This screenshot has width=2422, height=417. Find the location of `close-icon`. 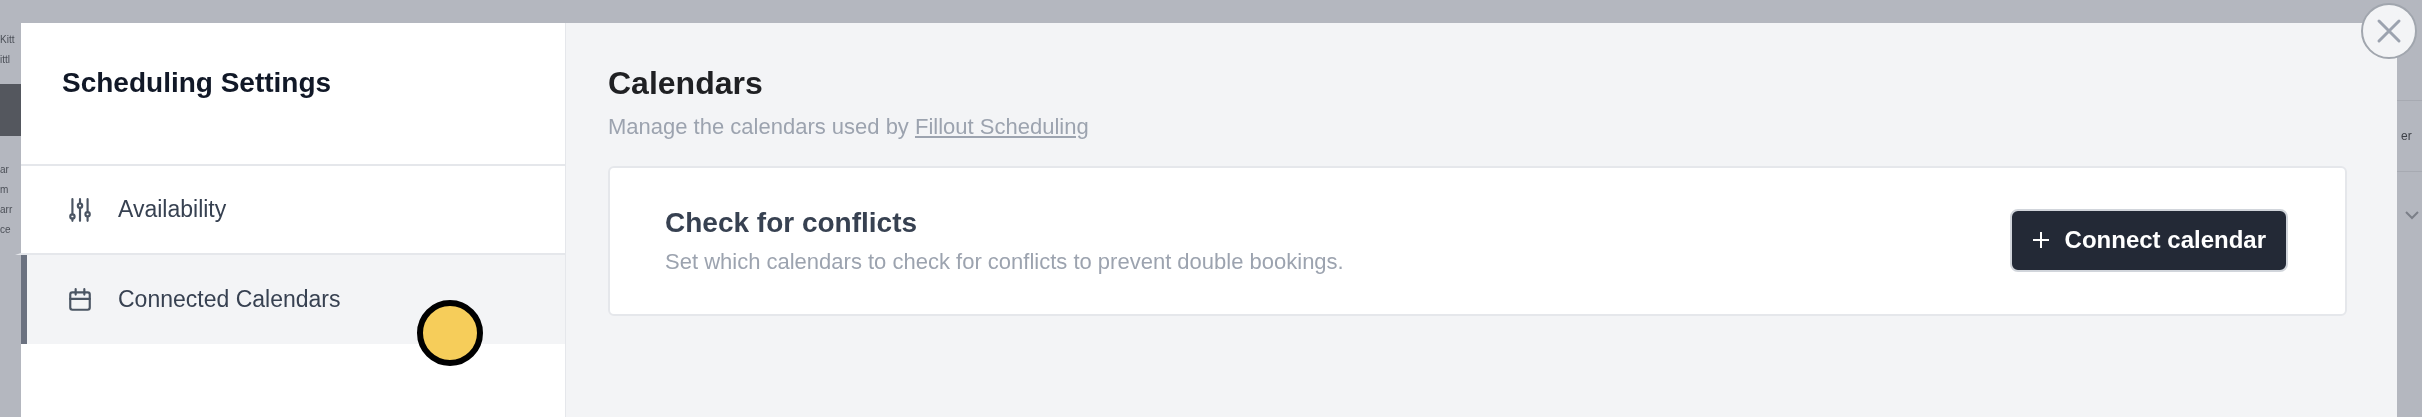

close-icon is located at coordinates (2389, 31).